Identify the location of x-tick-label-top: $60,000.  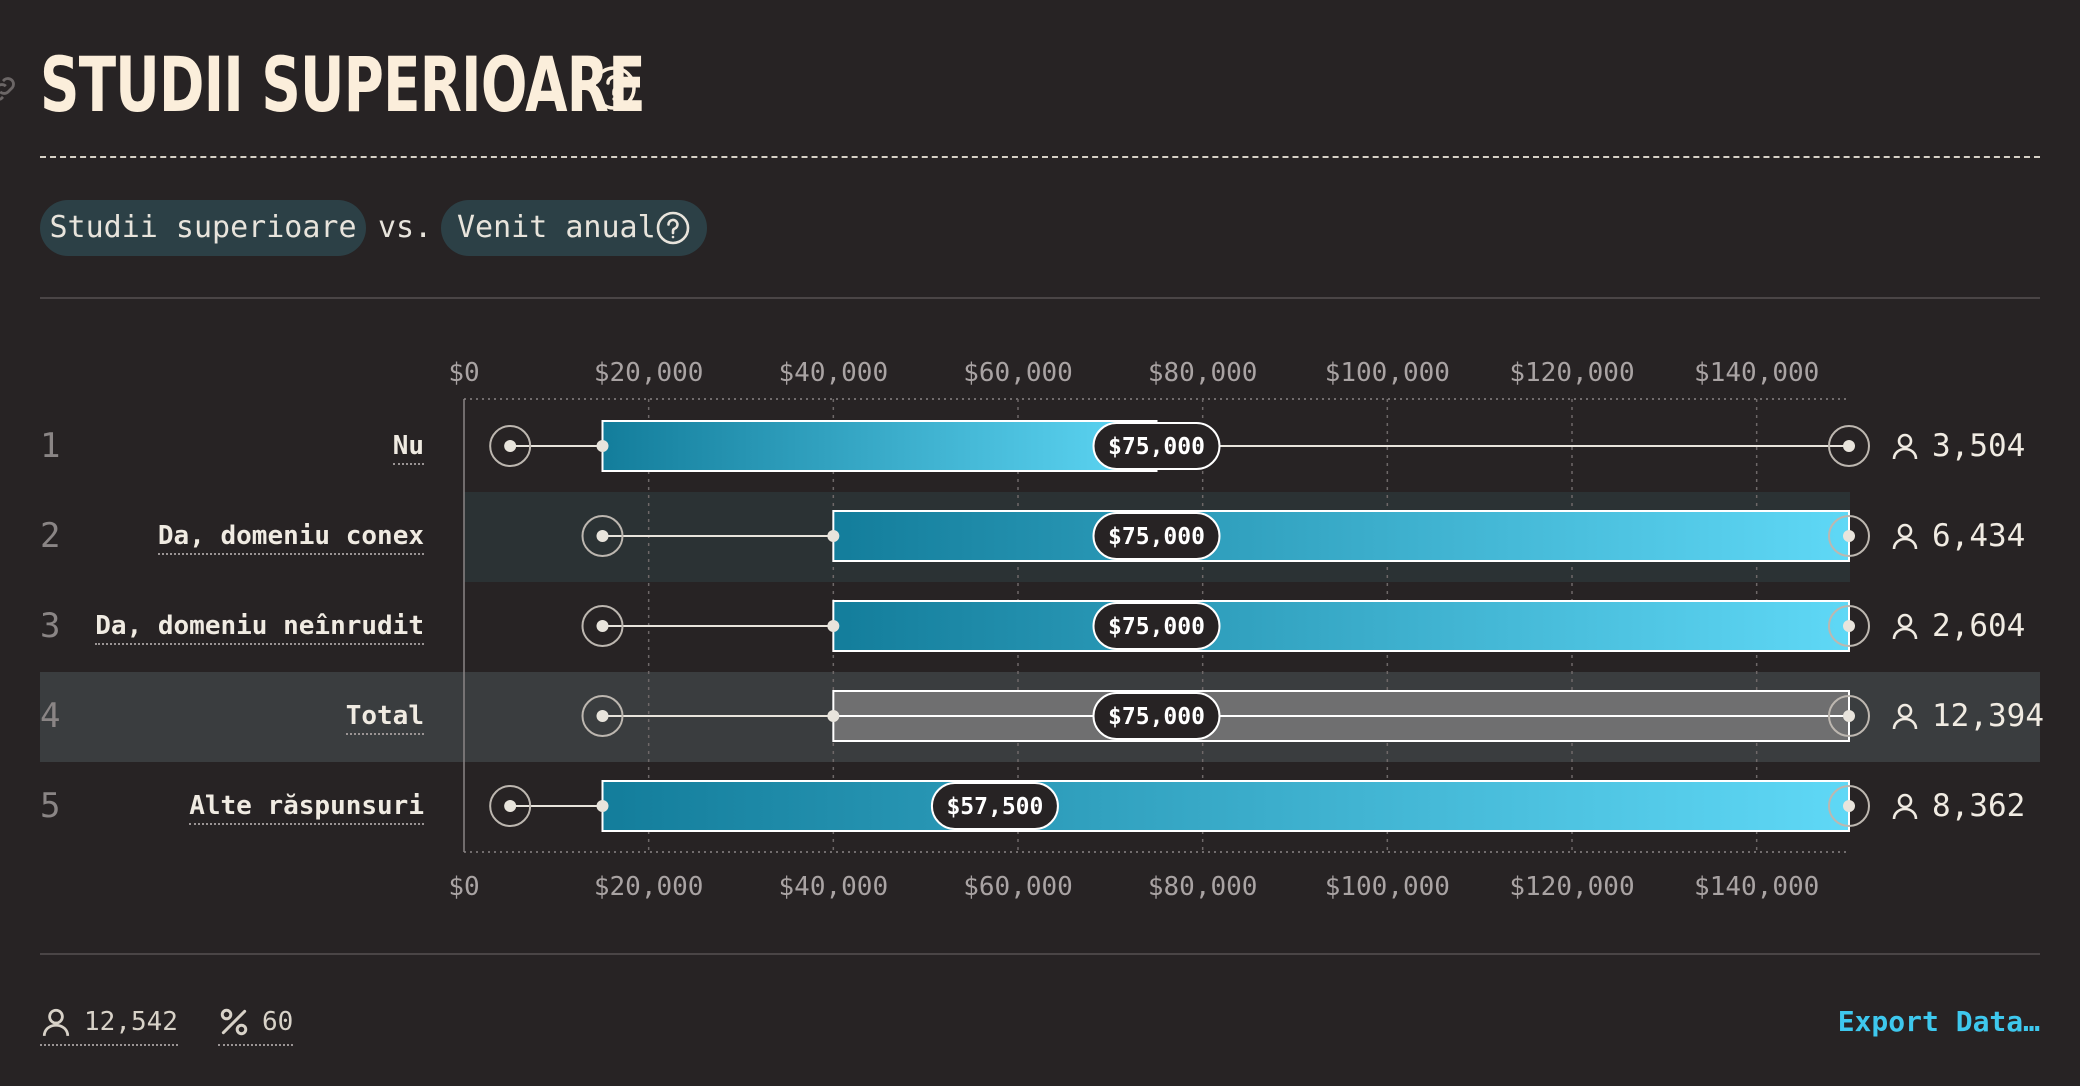
(1018, 373).